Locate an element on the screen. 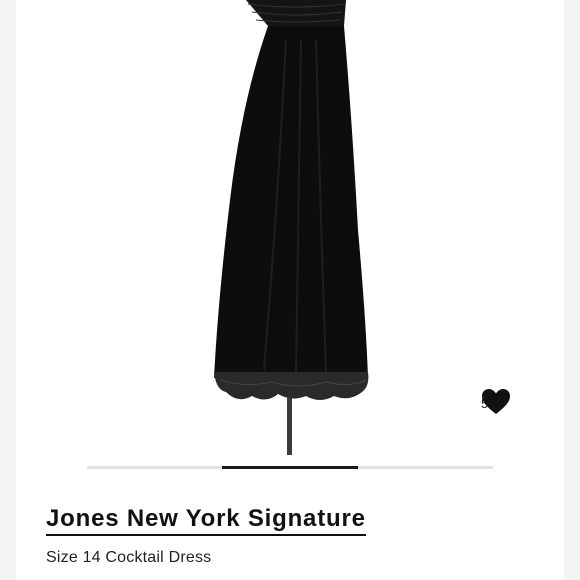 This screenshot has height=580, width=580. listing-subtitle: Size 14 Cocktail Dress is located at coordinates (129, 557).